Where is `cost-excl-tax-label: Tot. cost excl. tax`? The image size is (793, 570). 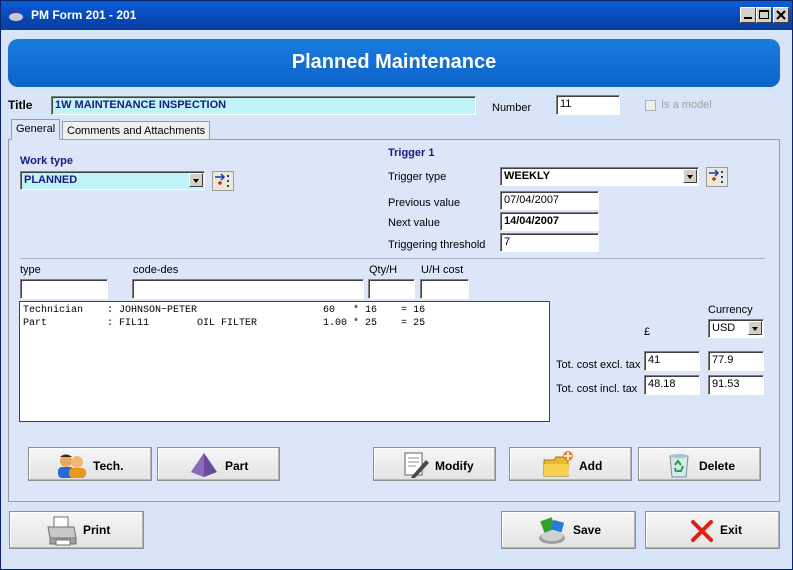 cost-excl-tax-label: Tot. cost excl. tax is located at coordinates (598, 365).